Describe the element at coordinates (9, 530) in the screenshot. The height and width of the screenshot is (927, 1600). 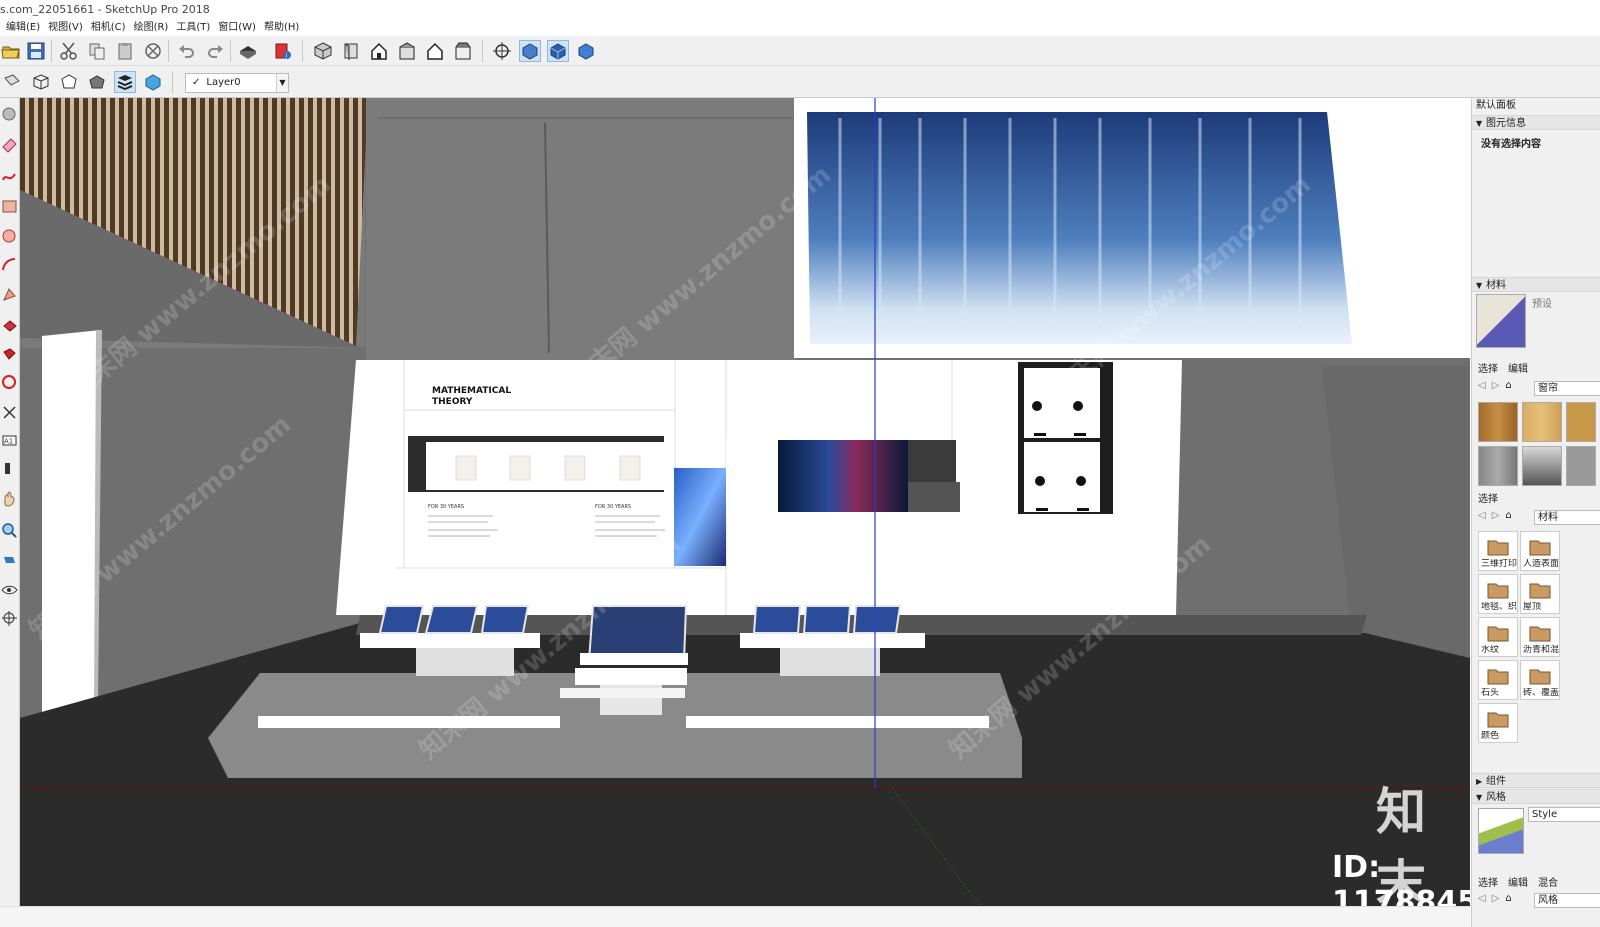
I see `zoom-tool-icon` at that location.